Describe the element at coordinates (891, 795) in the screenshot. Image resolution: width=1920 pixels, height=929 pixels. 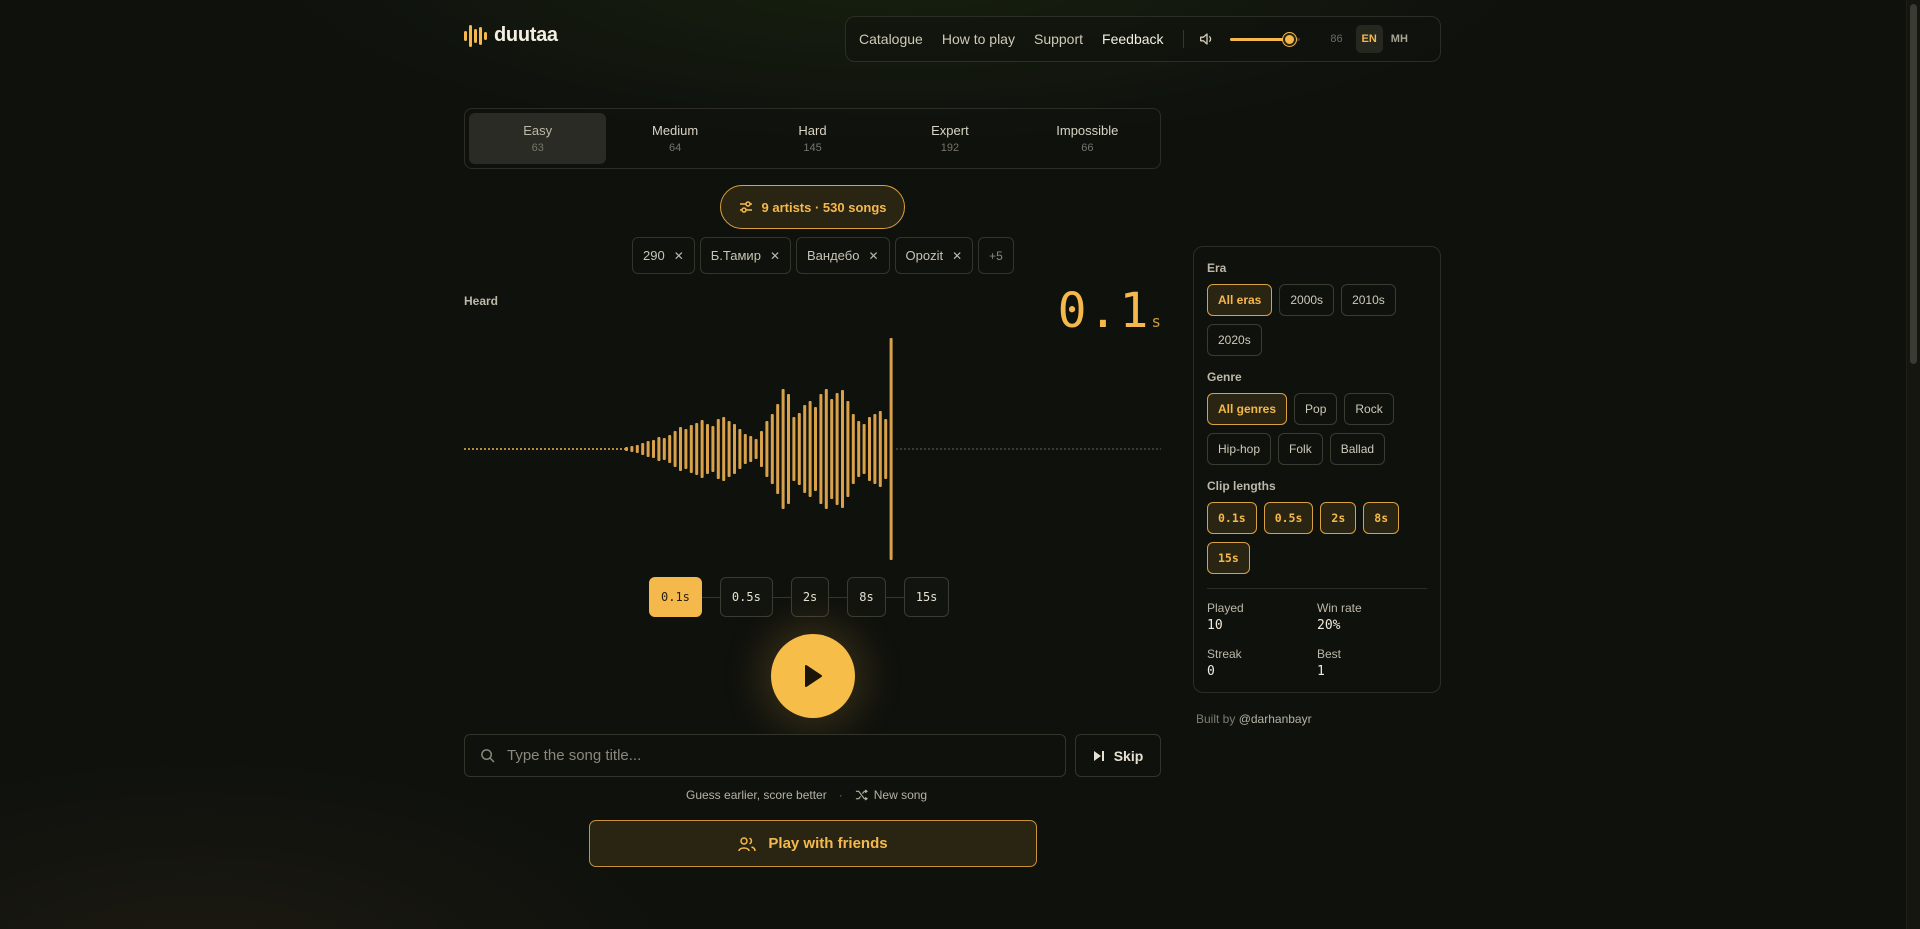
I see `new-song-button: New song` at that location.